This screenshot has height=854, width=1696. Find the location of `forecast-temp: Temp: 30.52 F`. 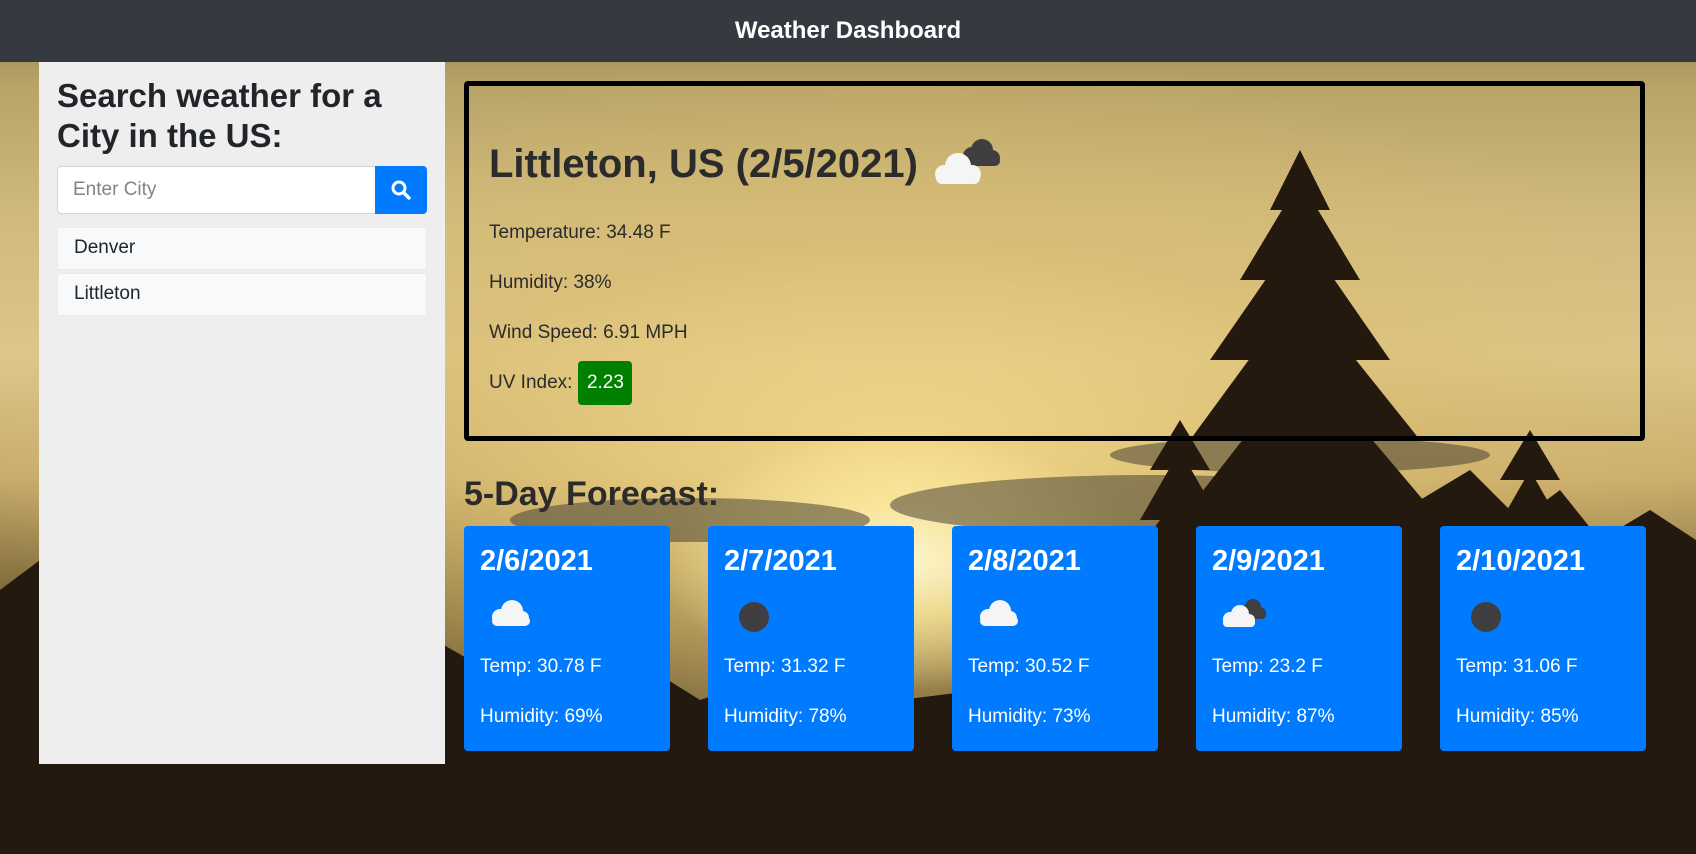

forecast-temp: Temp: 30.52 F is located at coordinates (1029, 666).